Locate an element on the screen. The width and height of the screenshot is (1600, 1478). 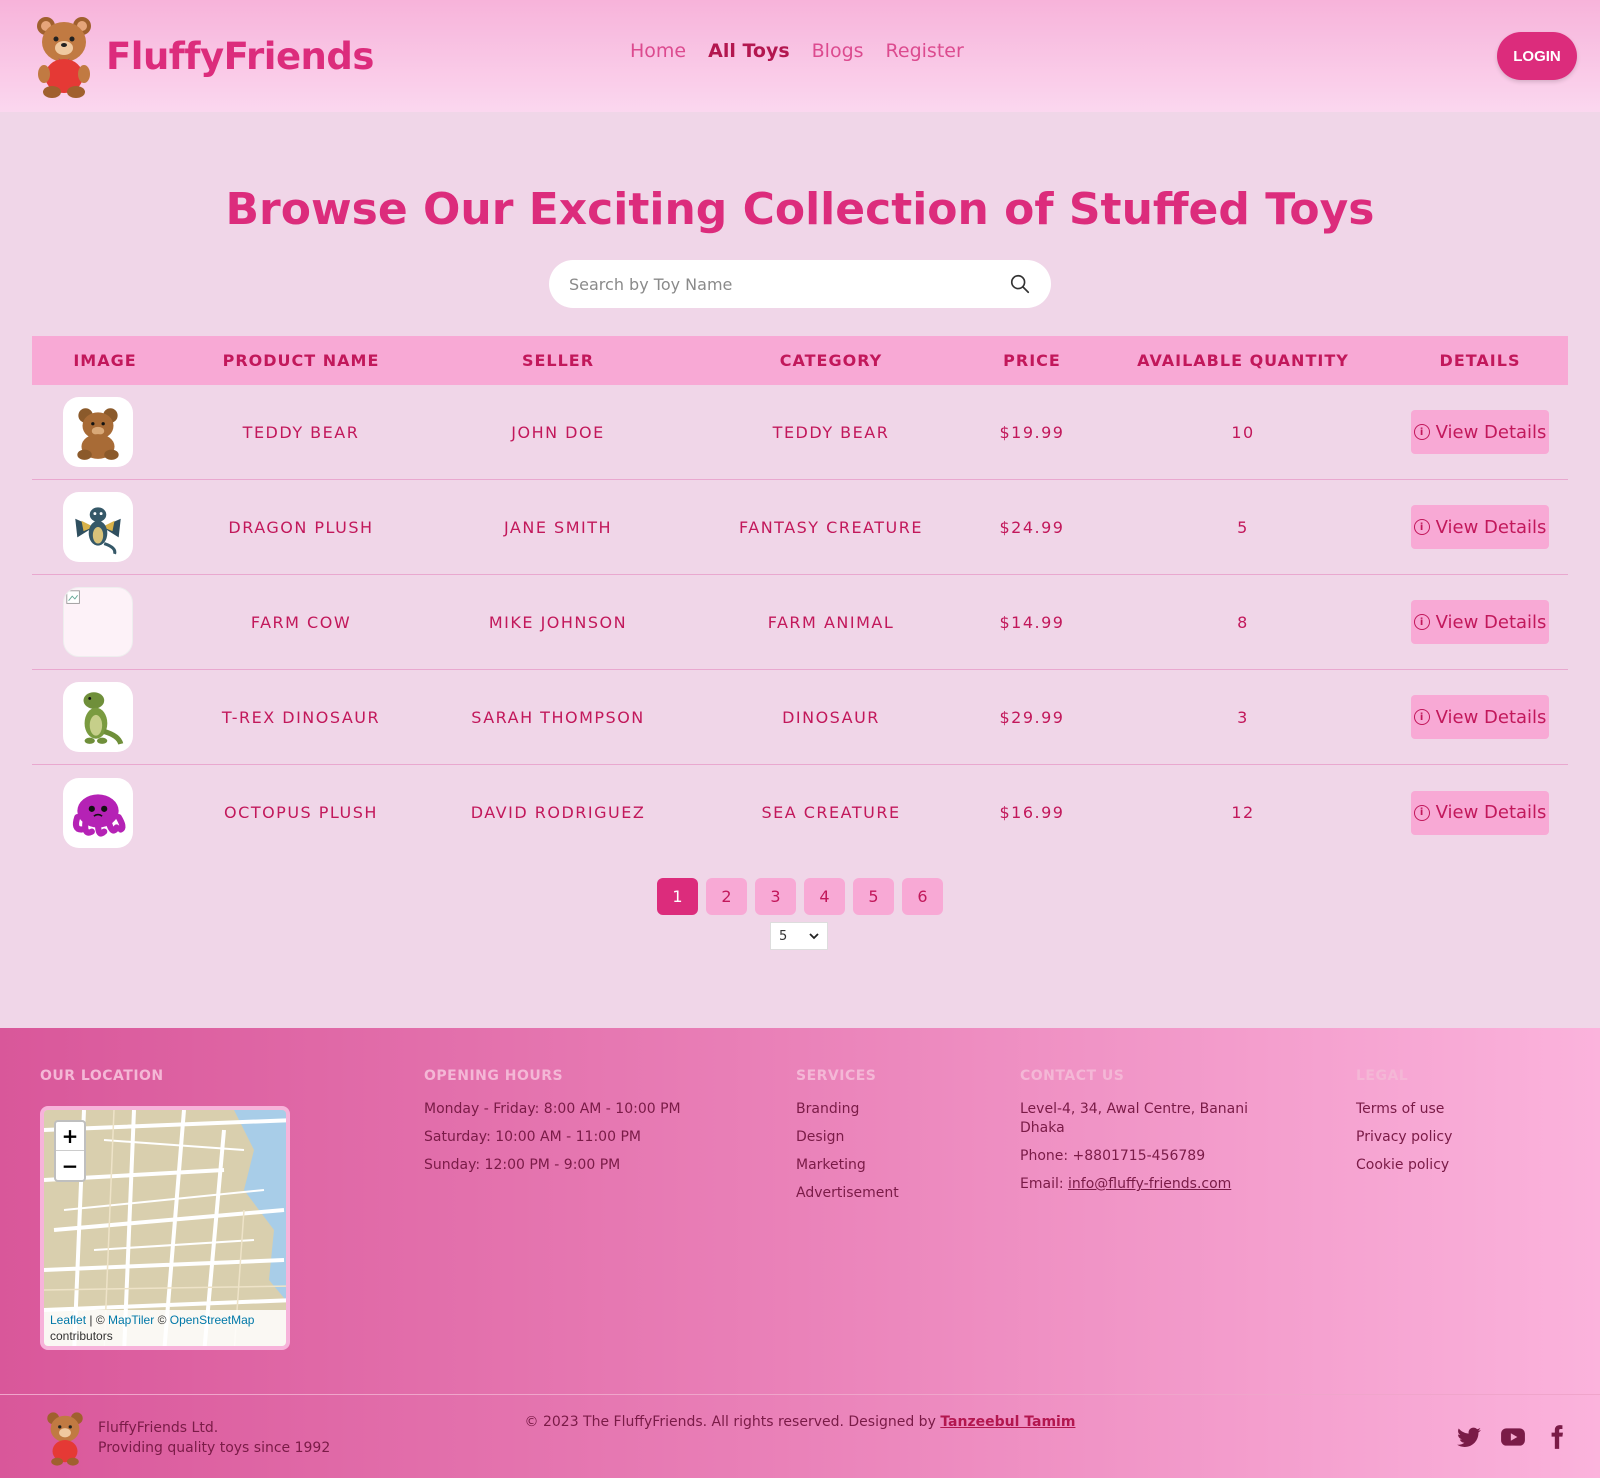
login-button: LOGIN is located at coordinates (1537, 56).